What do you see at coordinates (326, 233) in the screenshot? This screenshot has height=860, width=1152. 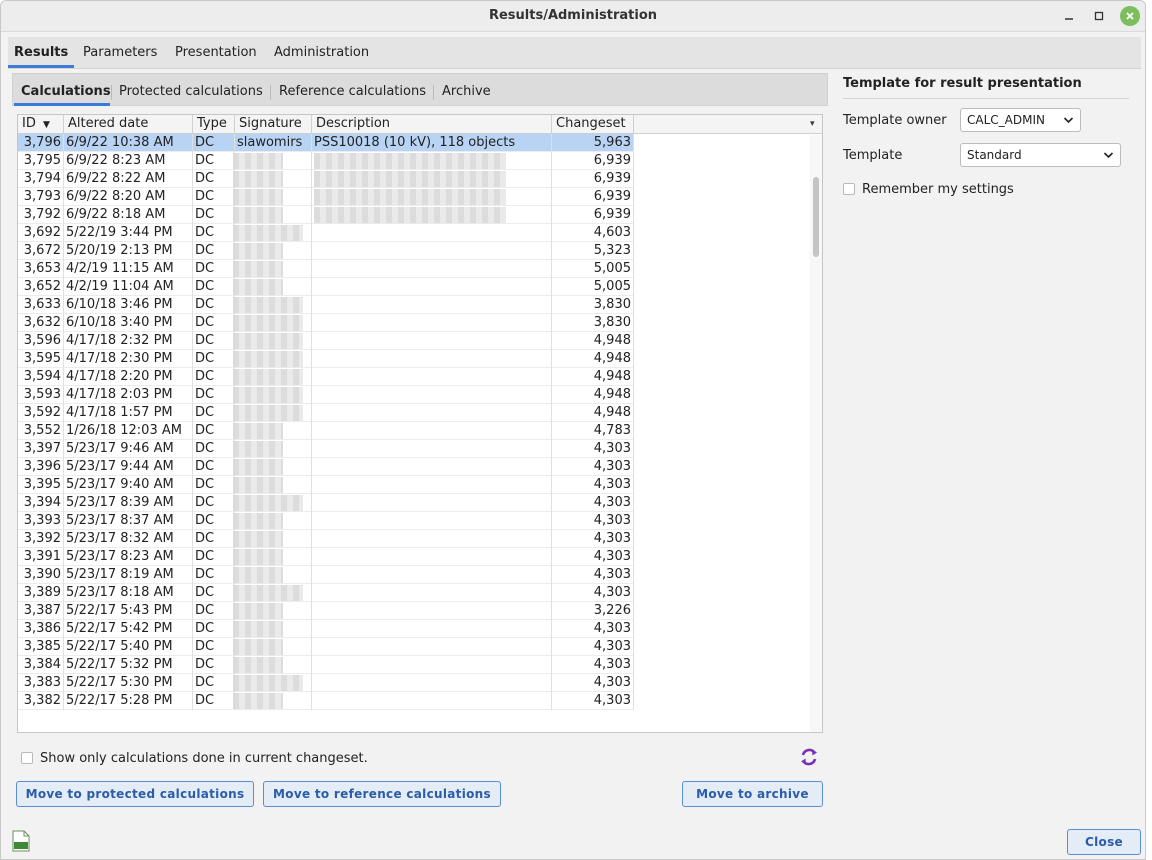 I see `table-row: 3,692 5/22/19 3:44 PM DC 4,603` at bounding box center [326, 233].